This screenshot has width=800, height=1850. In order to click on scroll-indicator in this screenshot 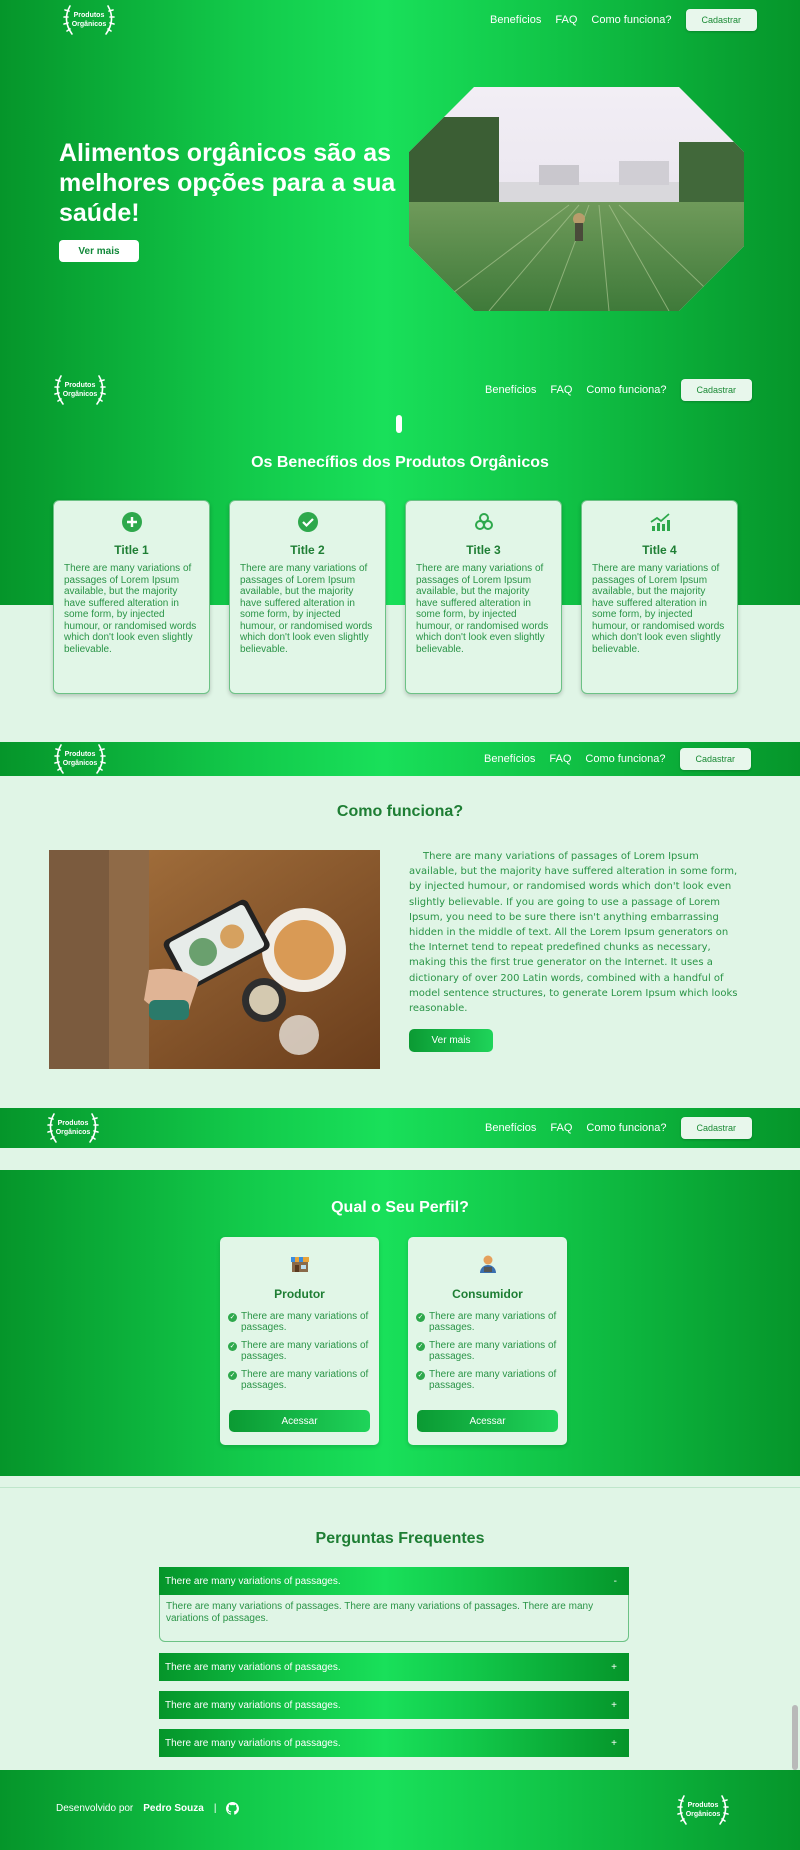, I will do `click(399, 424)`.